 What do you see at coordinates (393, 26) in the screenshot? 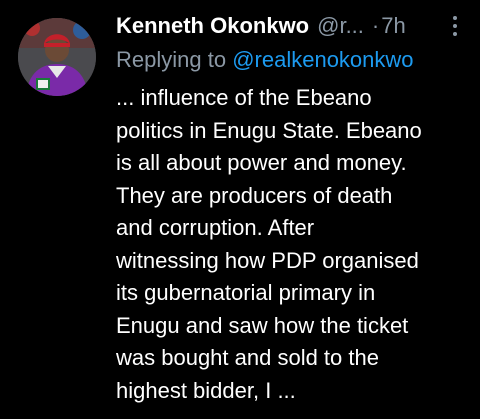
I see `tweet-time: 7h` at bounding box center [393, 26].